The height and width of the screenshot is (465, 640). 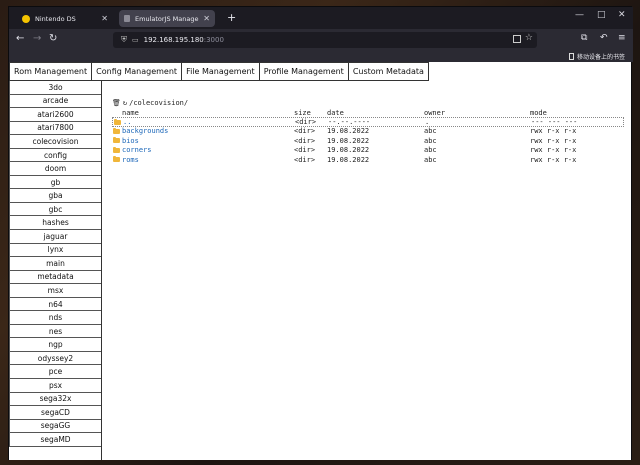 What do you see at coordinates (601, 15) in the screenshot?
I see `maximize-button: □` at bounding box center [601, 15].